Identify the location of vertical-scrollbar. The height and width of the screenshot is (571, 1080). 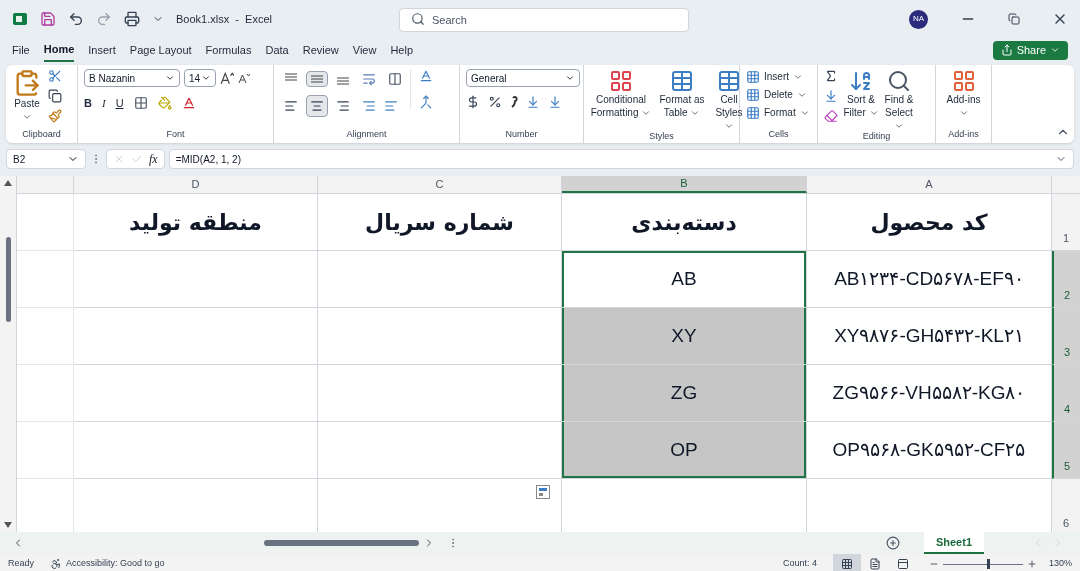
(8, 354).